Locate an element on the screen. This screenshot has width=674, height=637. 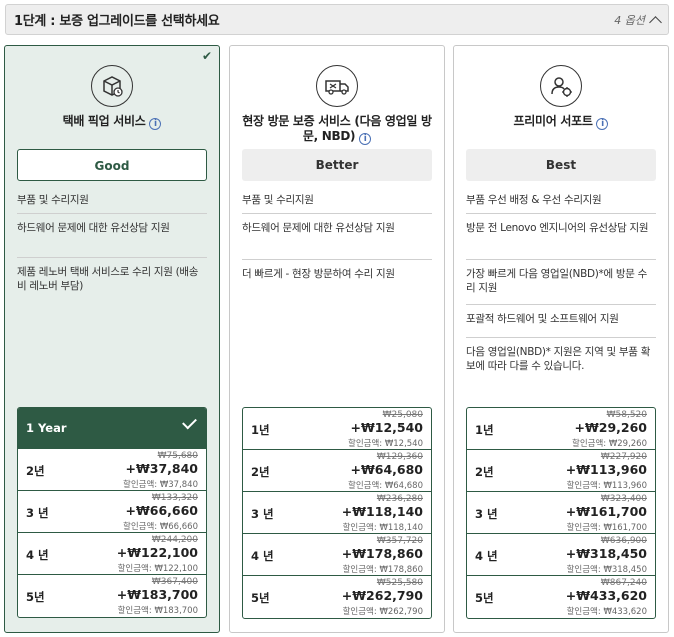
year-option-5: 5년 ₩525,580 +₩262,790 할인금액: ₩262,790 is located at coordinates (337, 597).